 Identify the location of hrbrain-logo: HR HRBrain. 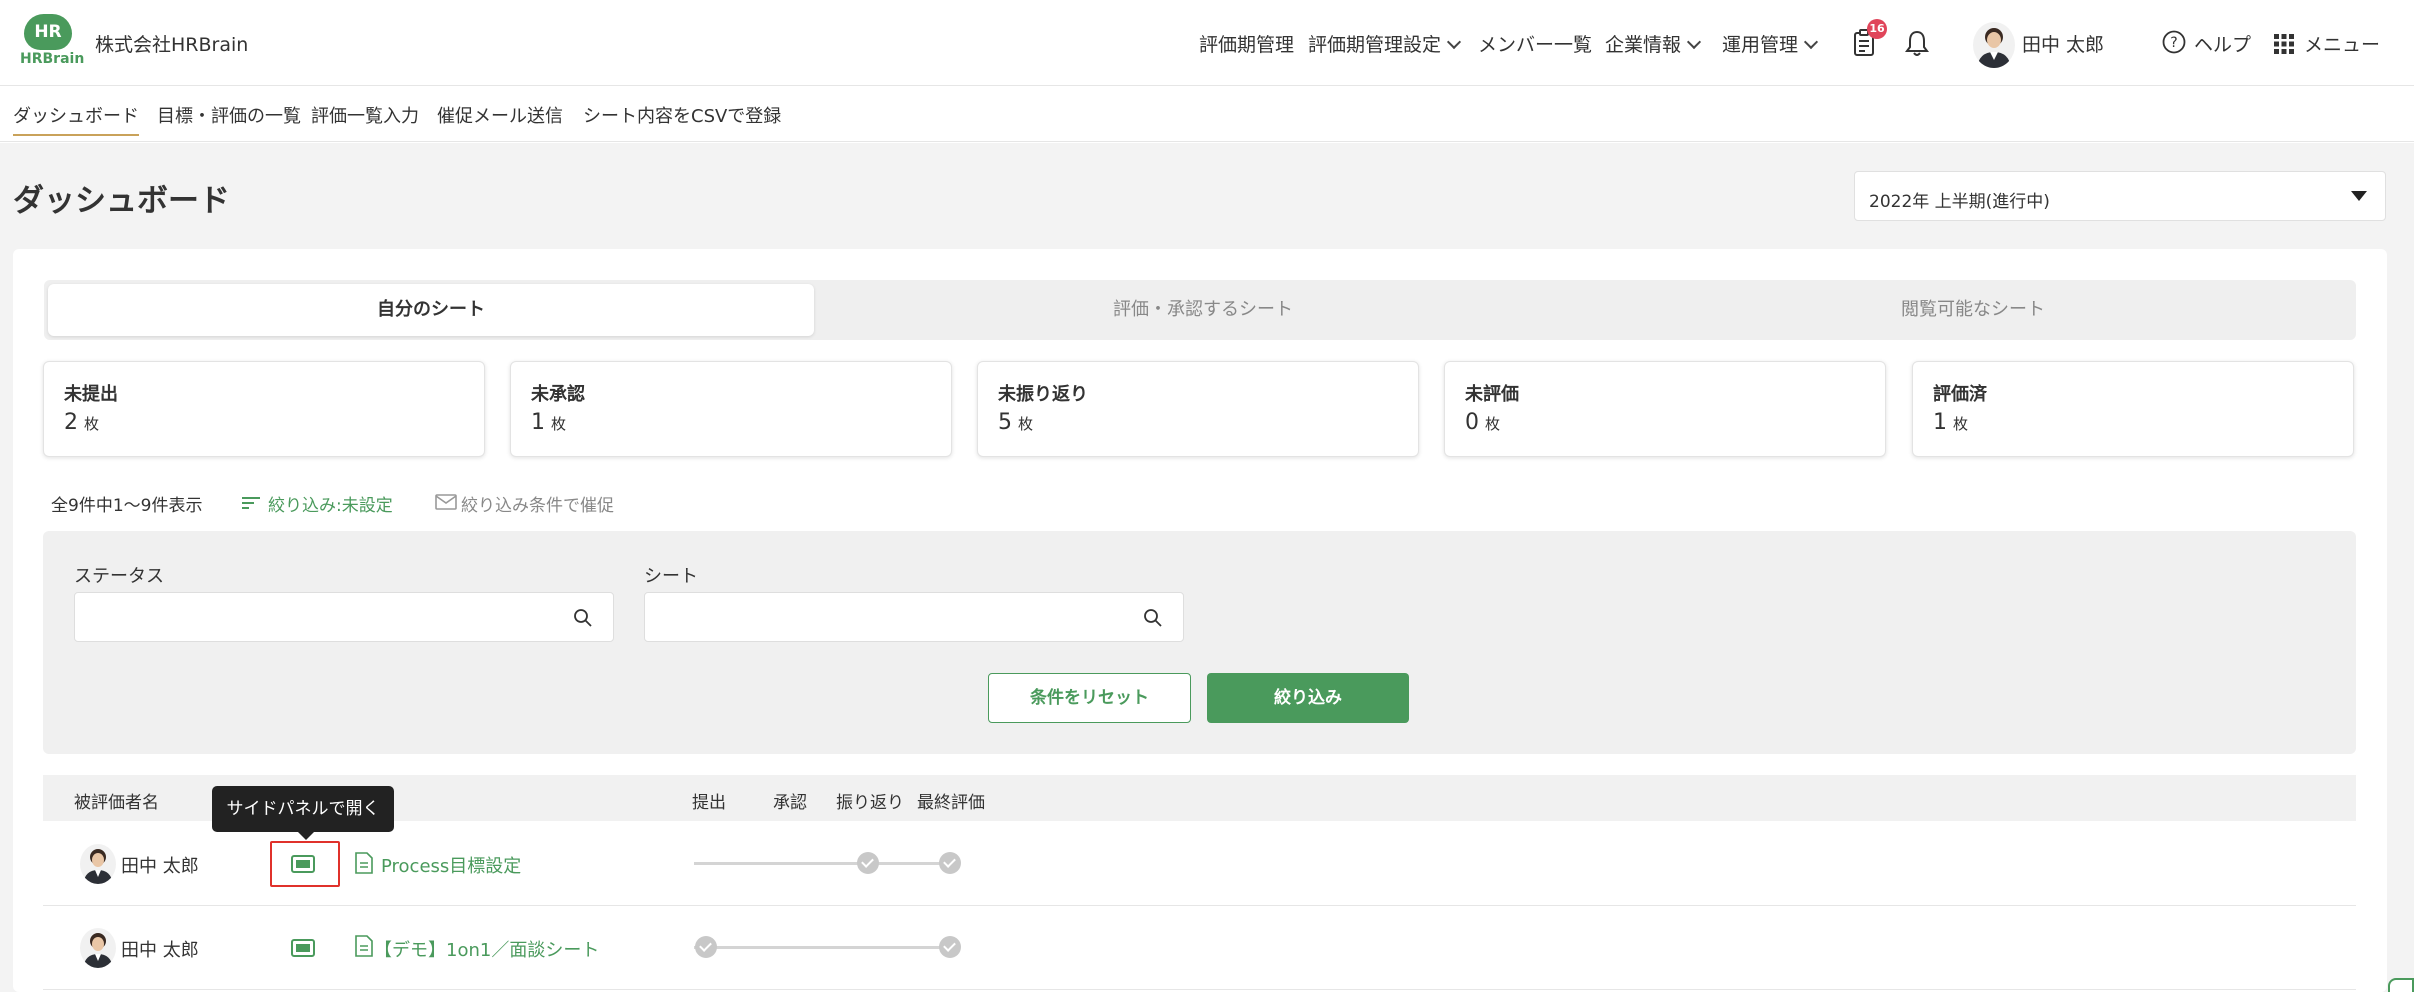
(52, 42).